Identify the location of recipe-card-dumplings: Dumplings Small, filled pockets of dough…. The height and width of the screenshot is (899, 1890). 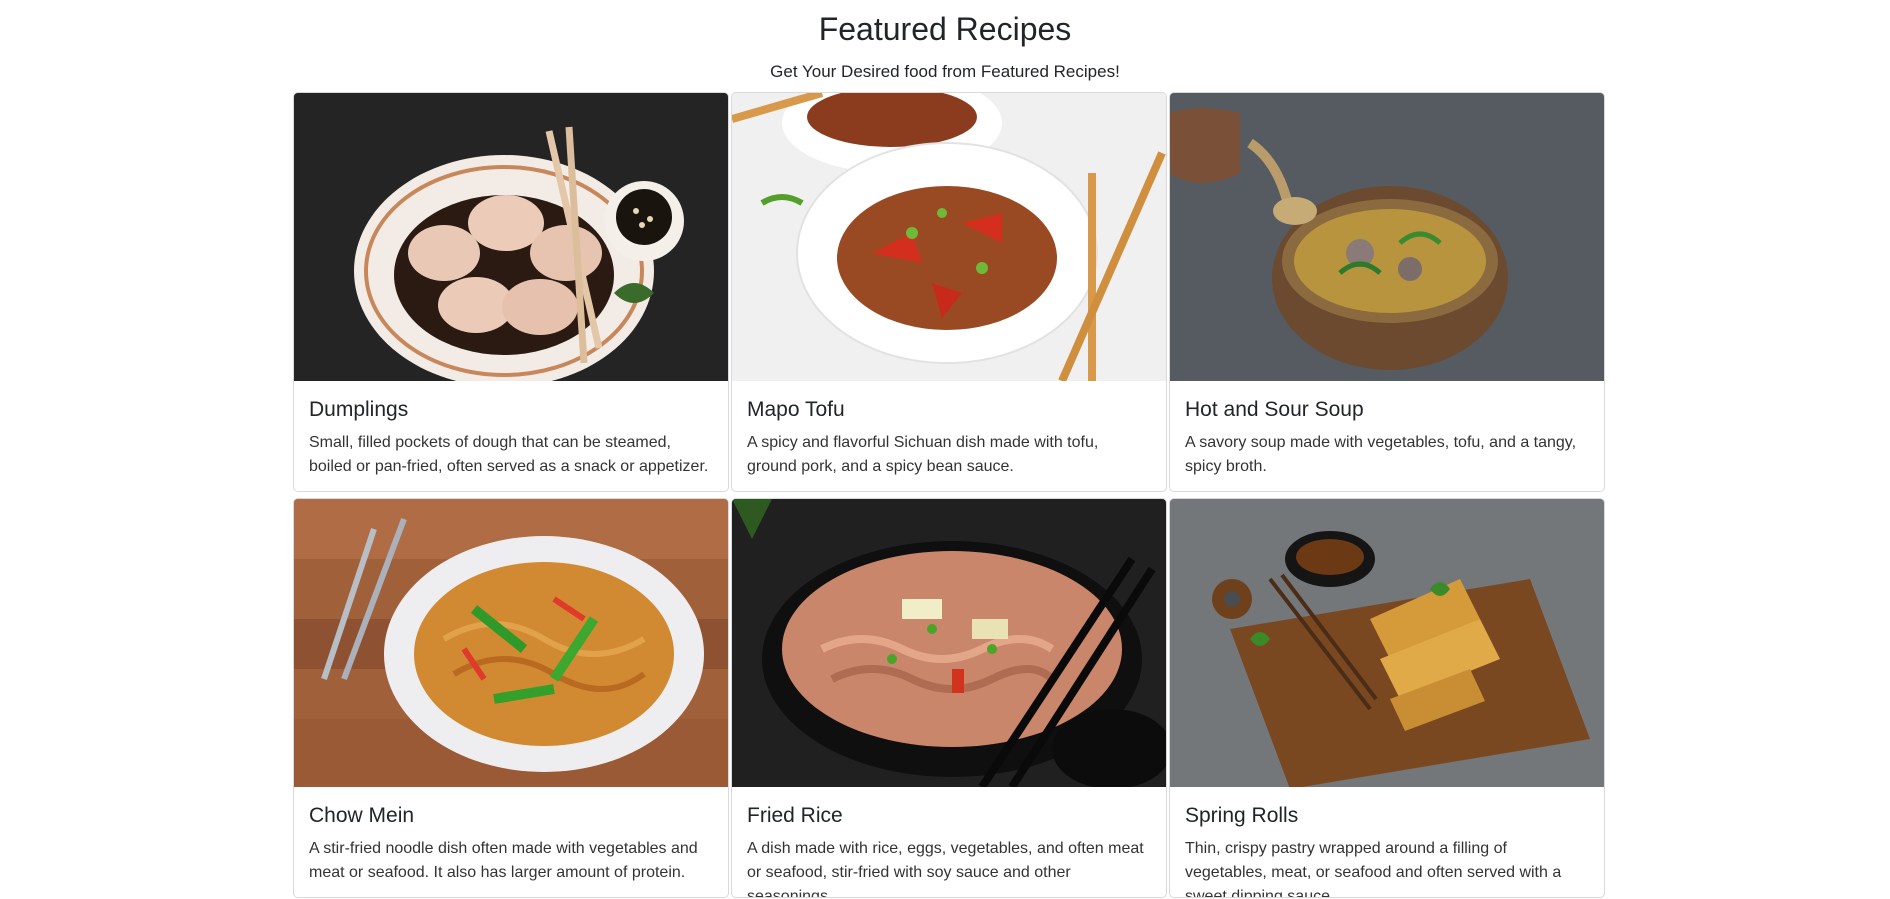
(511, 292).